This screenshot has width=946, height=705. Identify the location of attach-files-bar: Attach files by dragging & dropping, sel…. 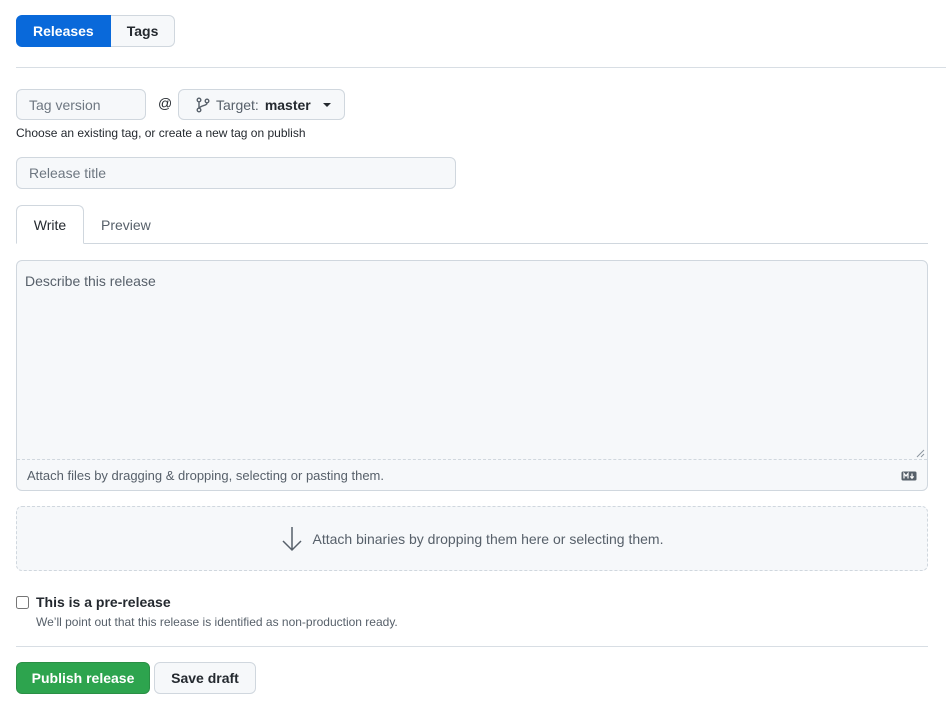
(472, 475).